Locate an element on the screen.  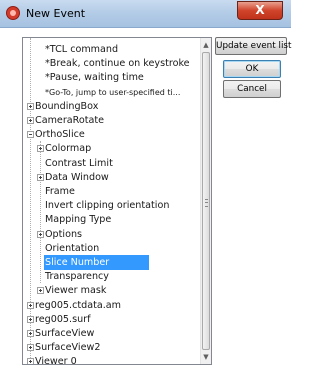
ok-button: OK is located at coordinates (252, 69).